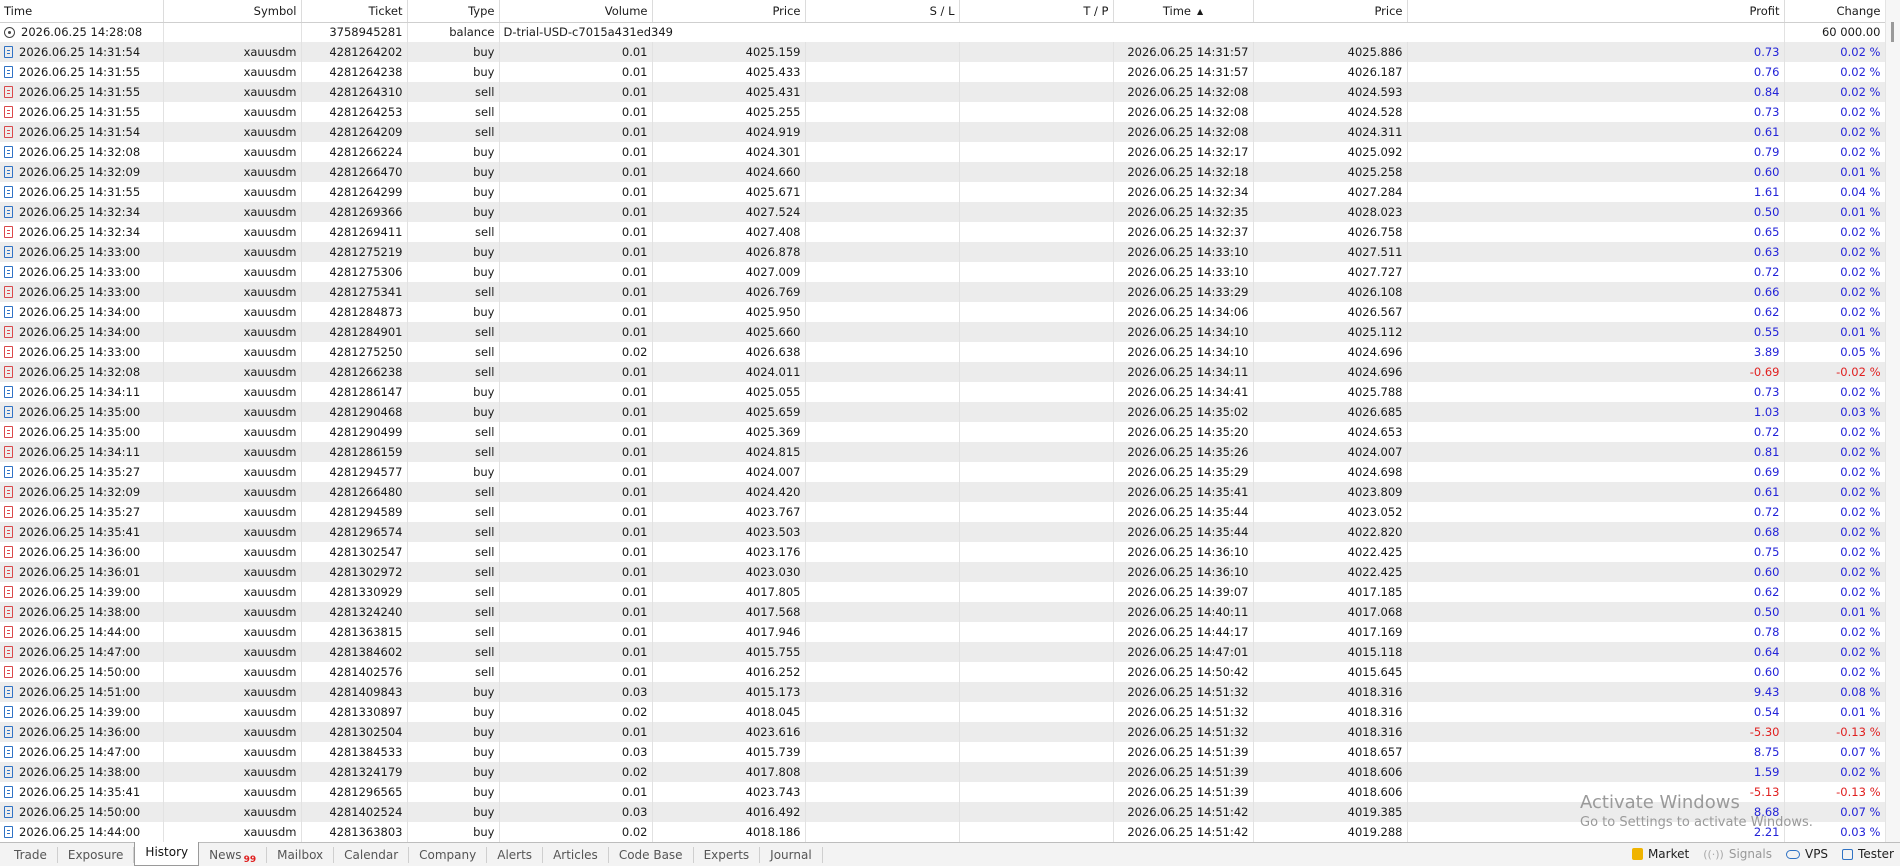  Describe the element at coordinates (791, 854) in the screenshot. I see `tab-journal: Journal` at that location.